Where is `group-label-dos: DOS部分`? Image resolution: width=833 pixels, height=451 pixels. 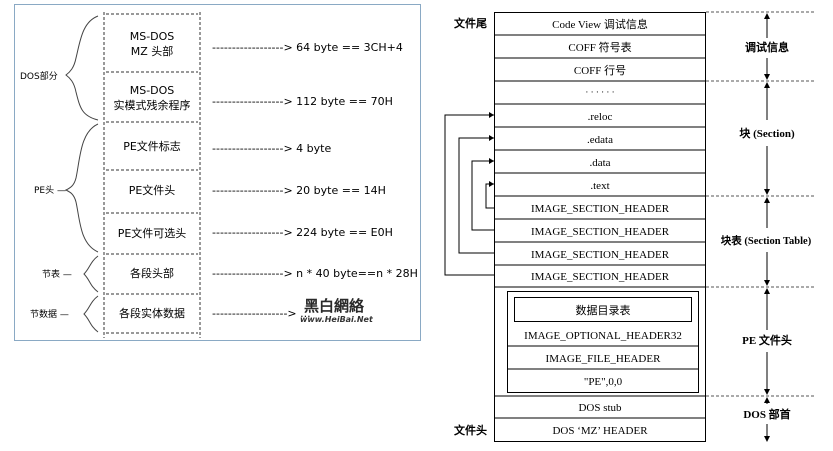
group-label-dos: DOS部分 is located at coordinates (39, 76).